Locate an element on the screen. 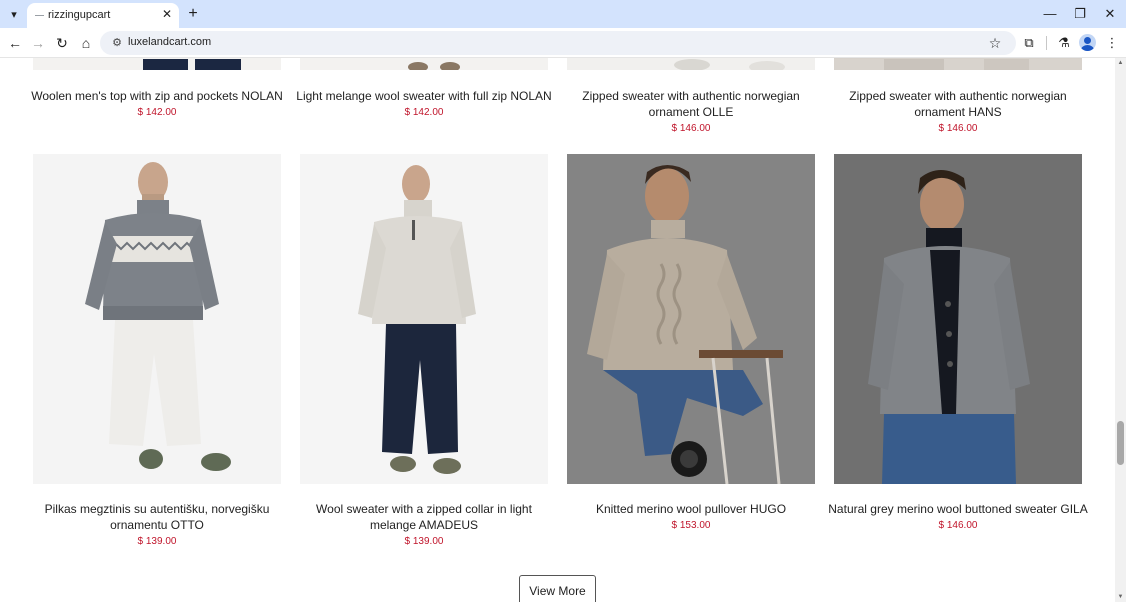  minimize-icon: — is located at coordinates (1050, 14).